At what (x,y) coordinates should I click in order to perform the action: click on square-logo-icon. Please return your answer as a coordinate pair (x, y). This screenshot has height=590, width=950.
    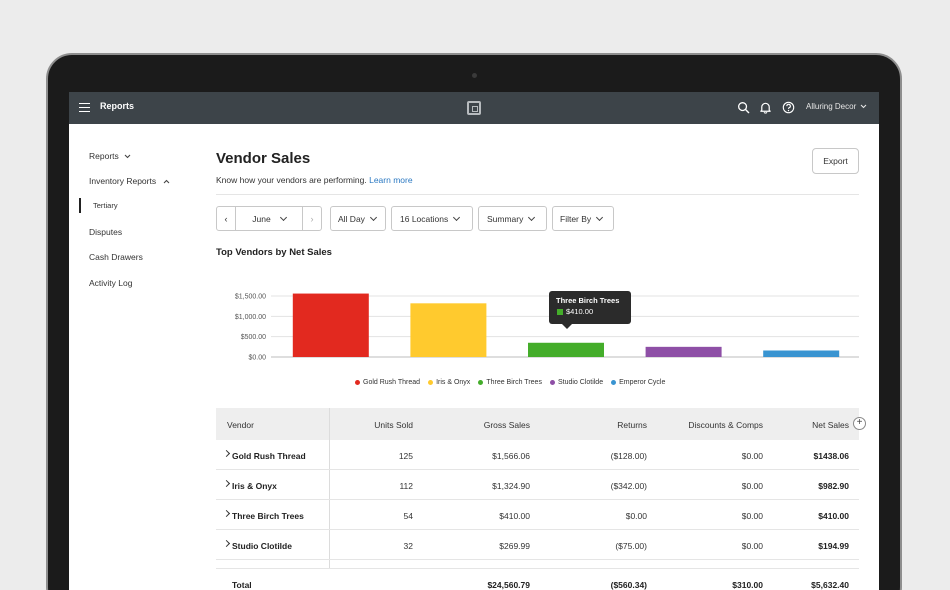
    Looking at the image, I should click on (474, 108).